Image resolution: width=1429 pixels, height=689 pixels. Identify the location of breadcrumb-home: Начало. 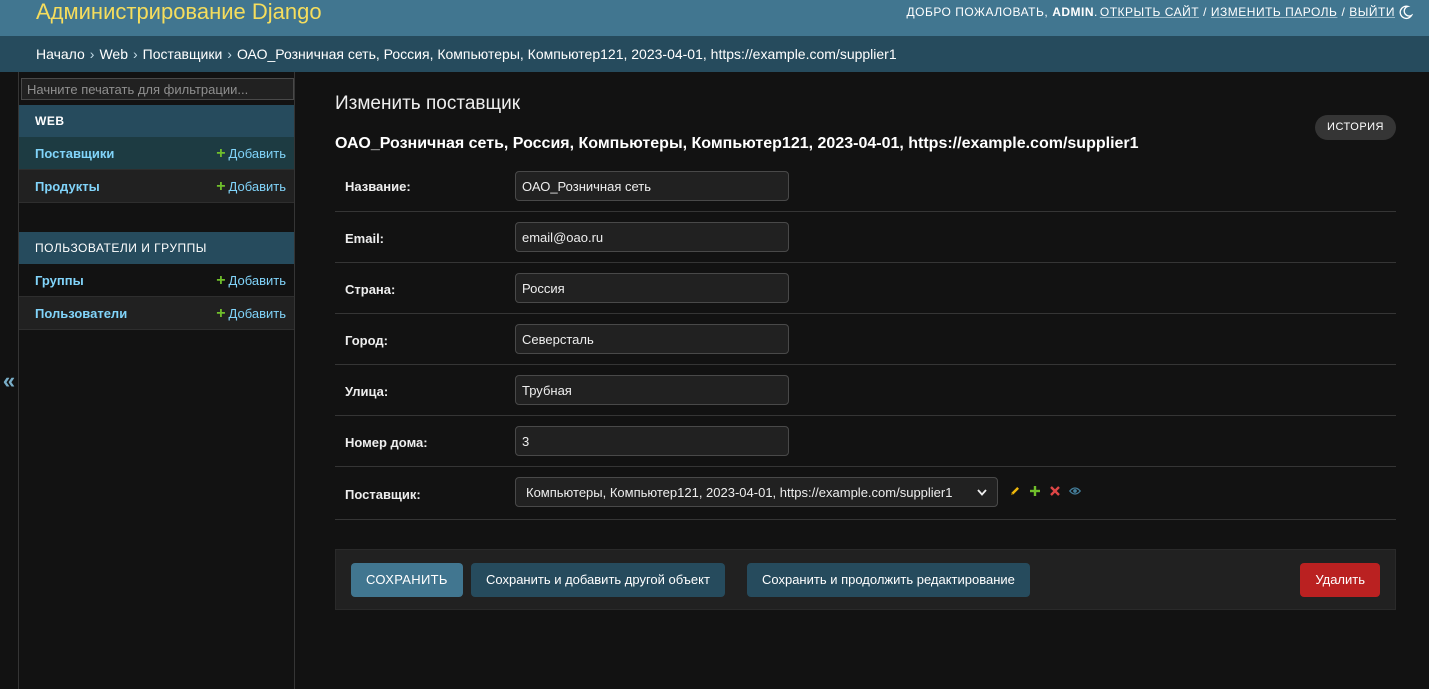
(60, 54).